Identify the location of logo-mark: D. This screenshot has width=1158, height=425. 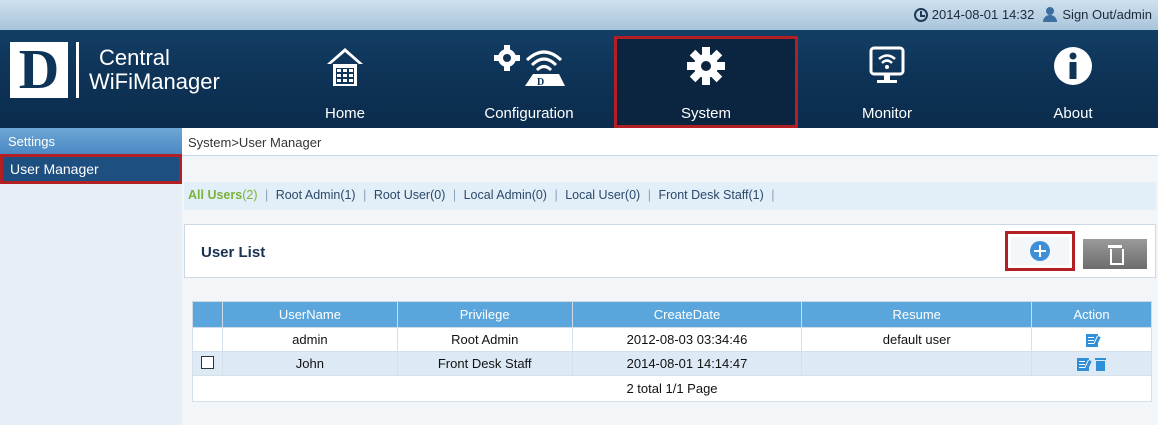
(39, 70).